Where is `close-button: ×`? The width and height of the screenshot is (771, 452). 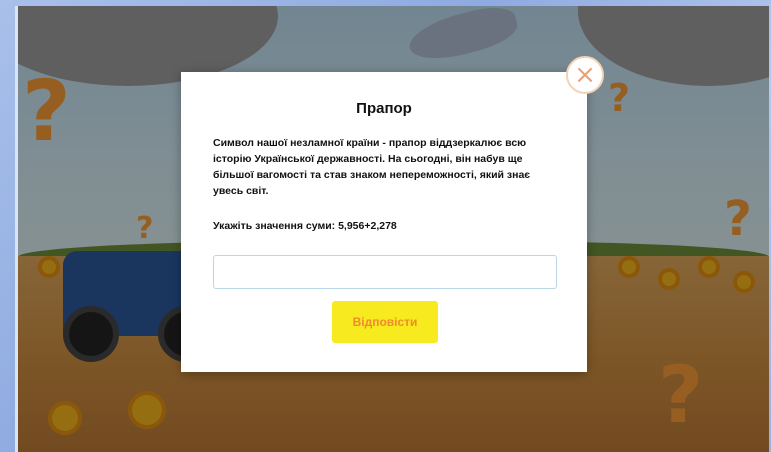 close-button: × is located at coordinates (585, 75).